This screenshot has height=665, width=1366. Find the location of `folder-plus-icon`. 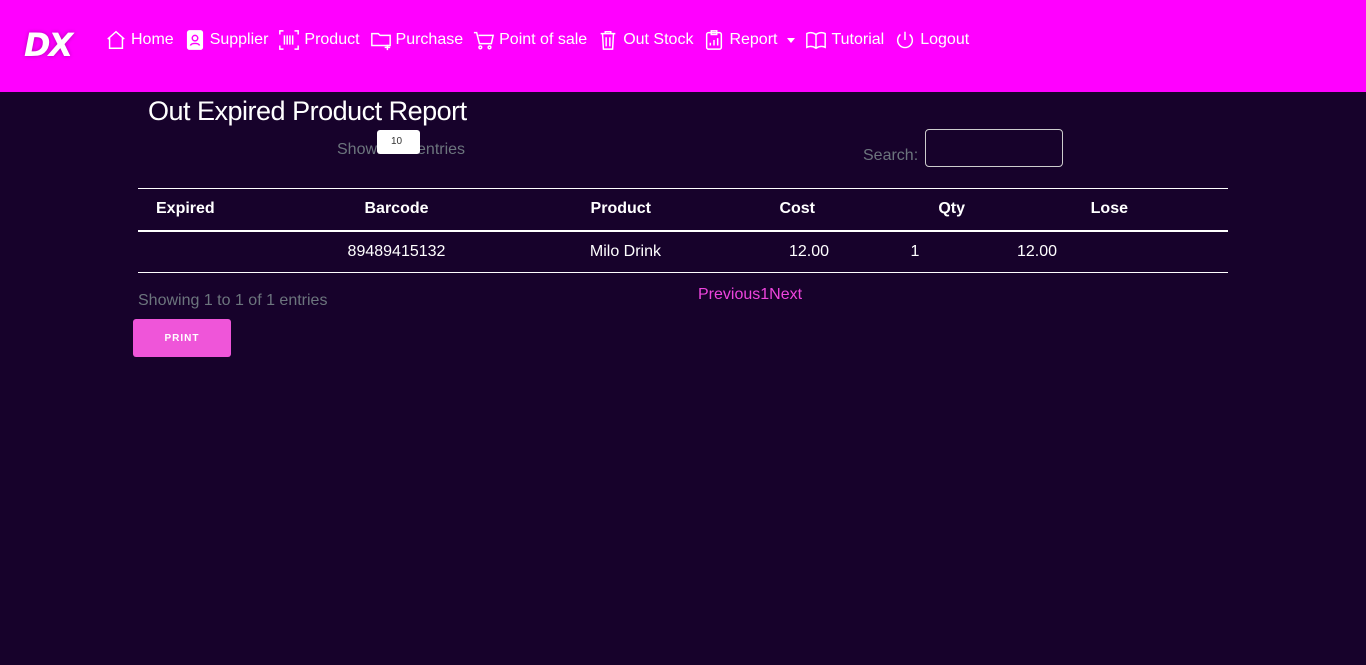

folder-plus-icon is located at coordinates (380, 41).